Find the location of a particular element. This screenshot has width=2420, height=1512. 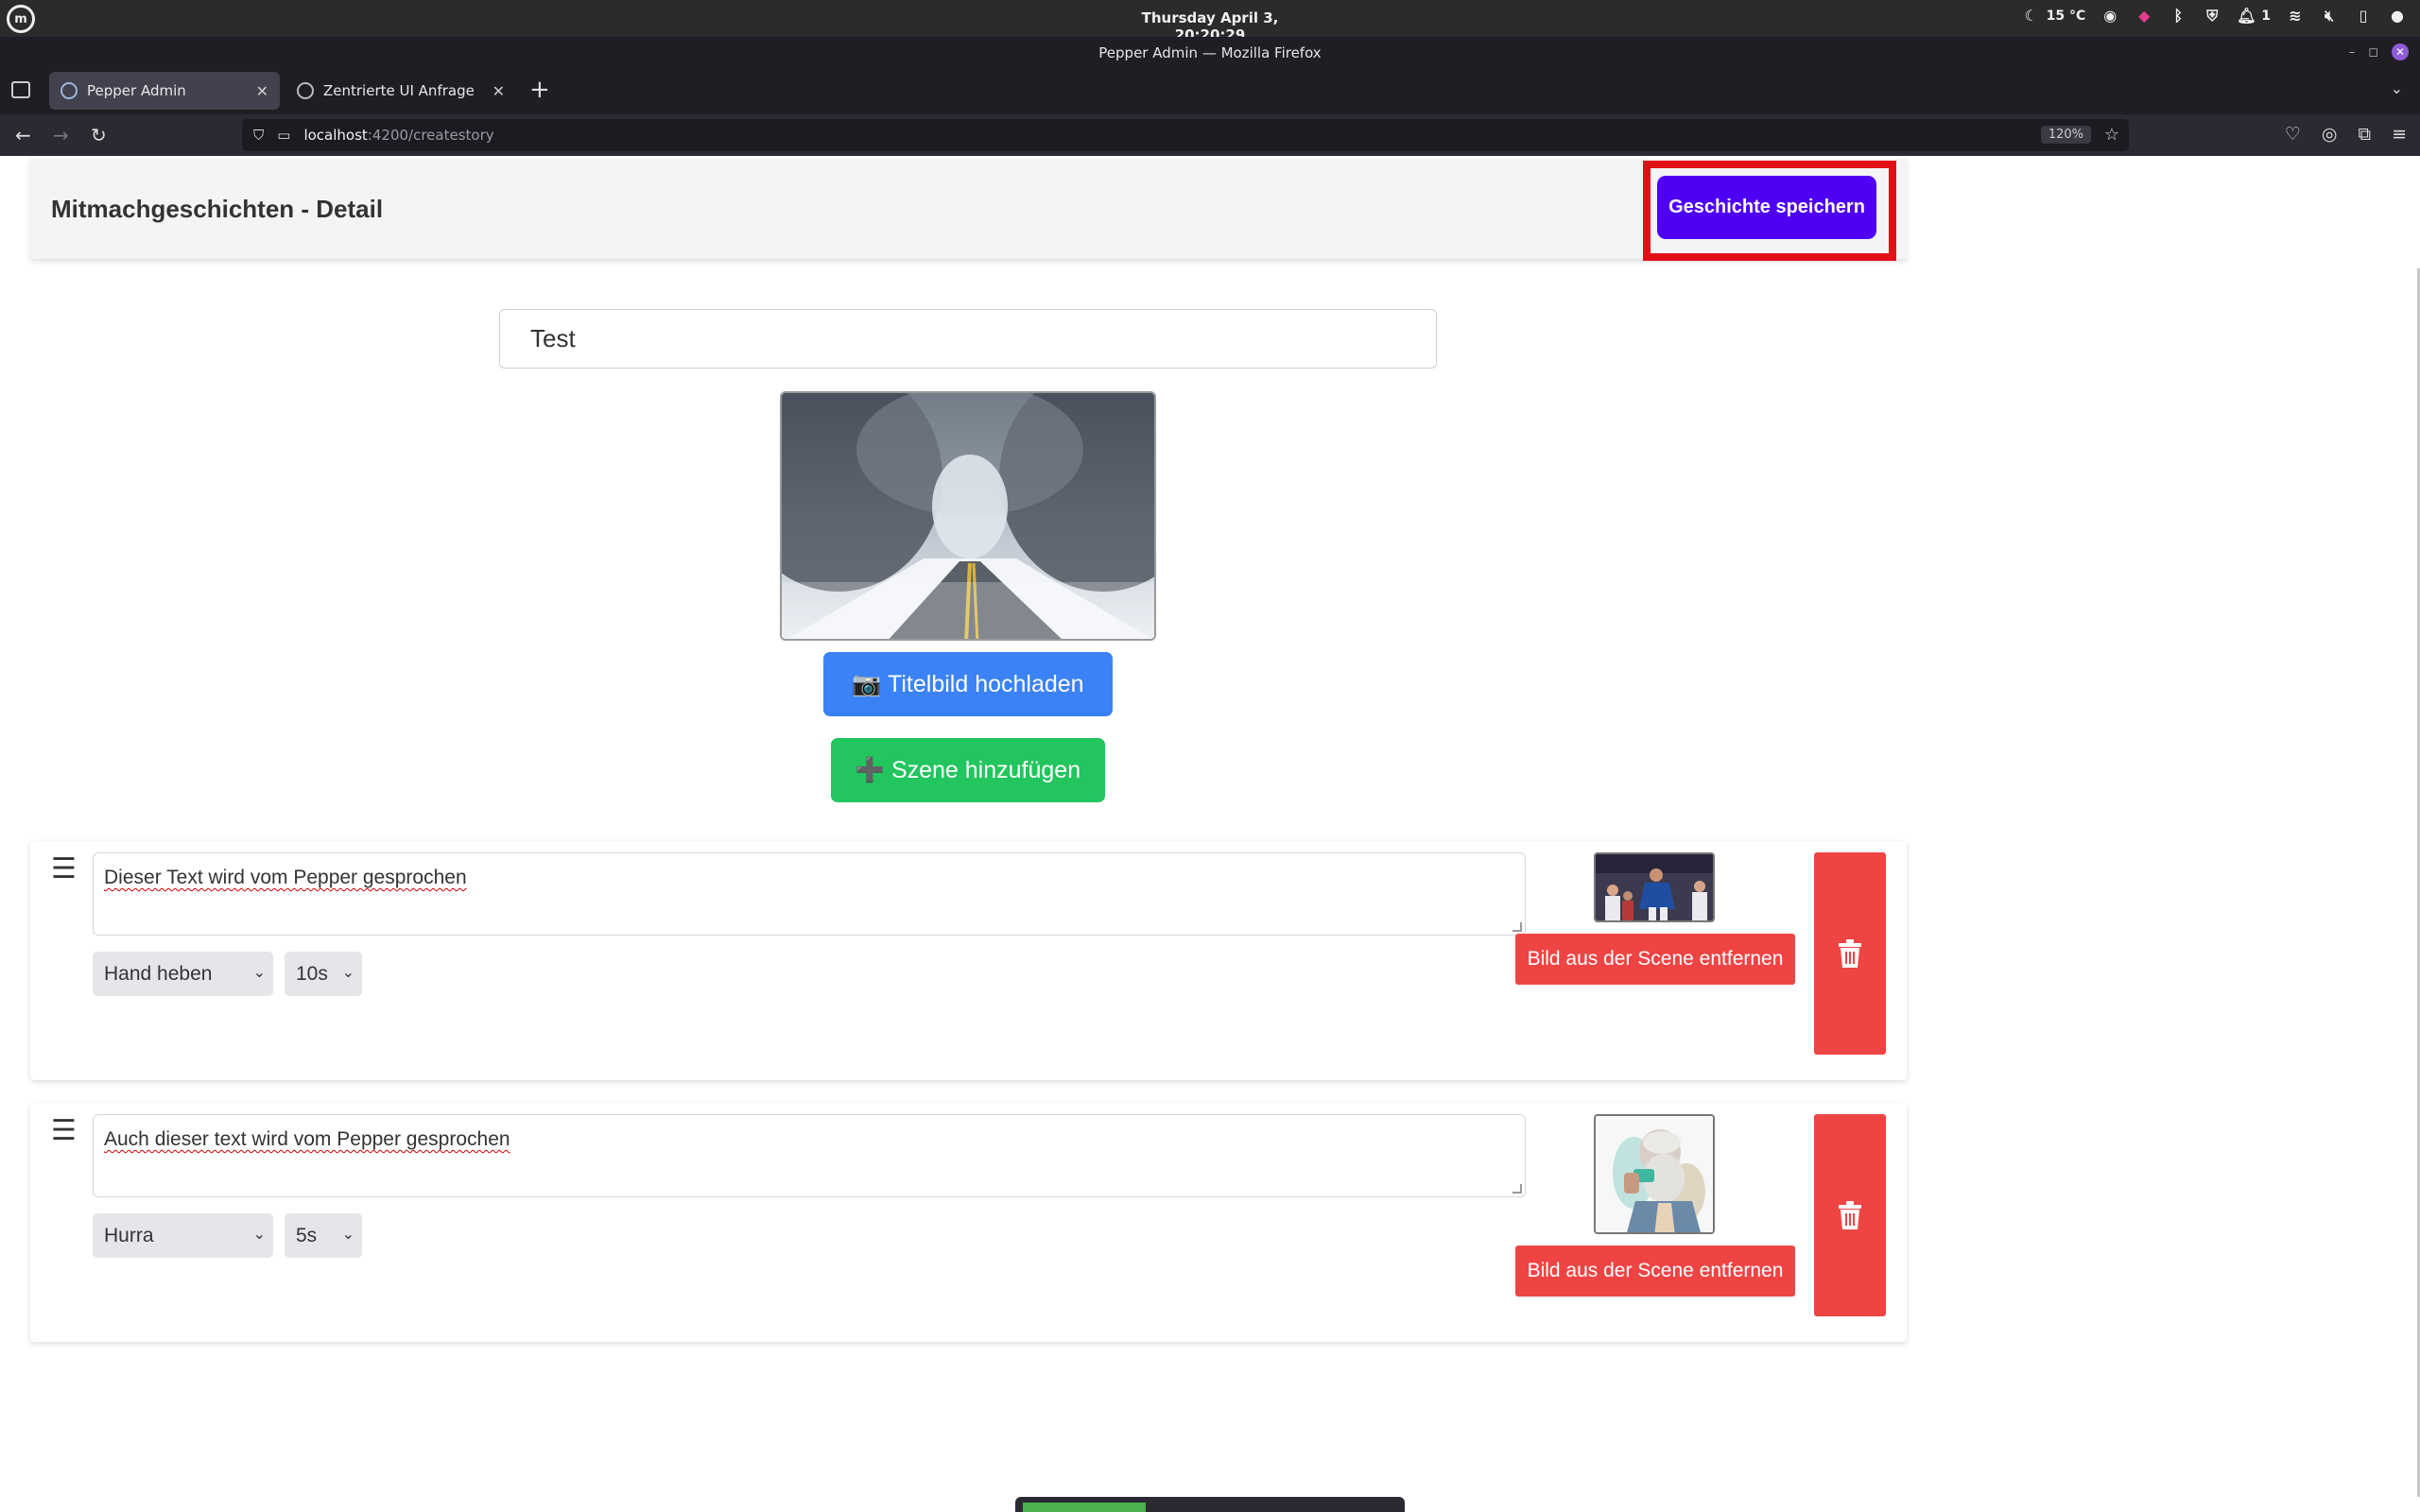

snowy-road-image is located at coordinates (968, 516).